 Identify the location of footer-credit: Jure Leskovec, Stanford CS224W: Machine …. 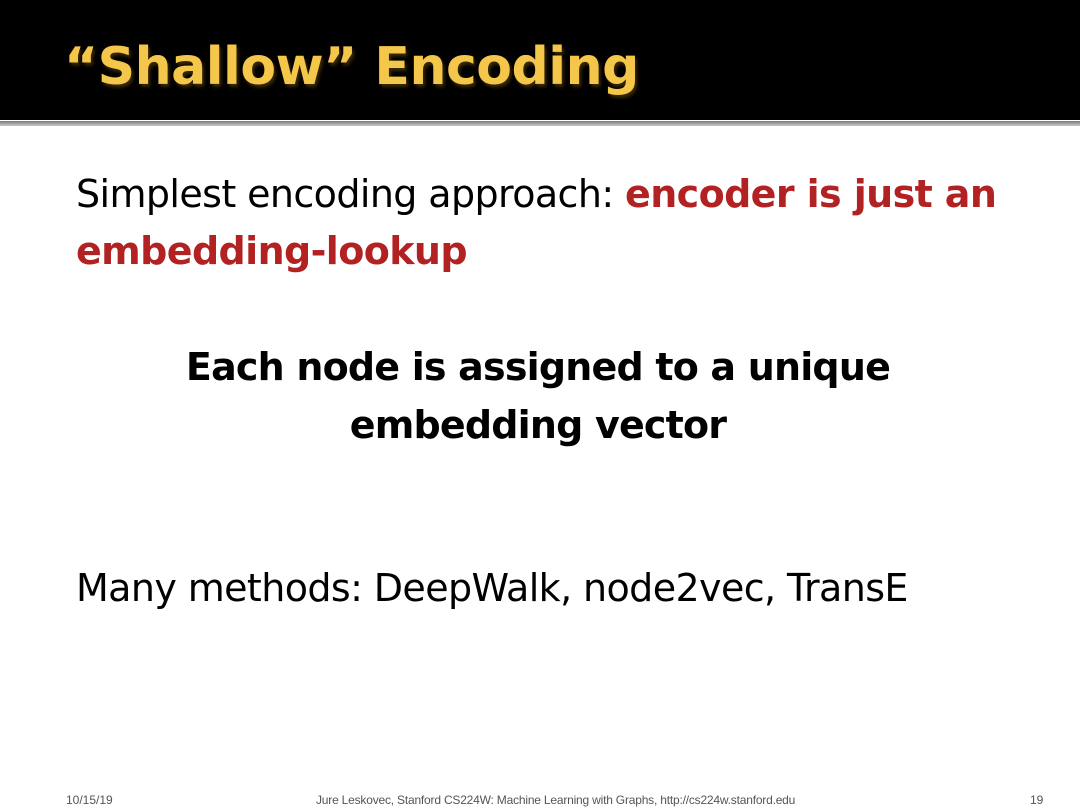
(556, 800).